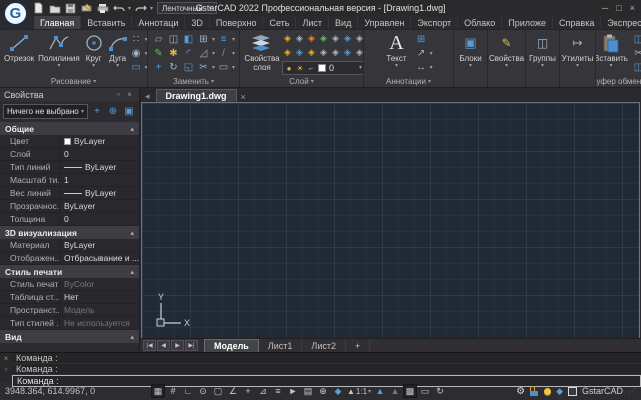 This screenshot has width=641, height=400. Describe the element at coordinates (107, 22) in the screenshot. I see `tab-insert: Вставить` at that location.